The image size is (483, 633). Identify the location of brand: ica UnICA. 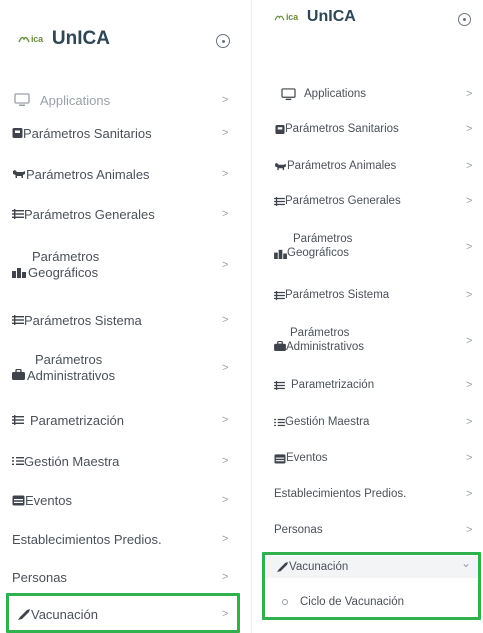
(64, 39).